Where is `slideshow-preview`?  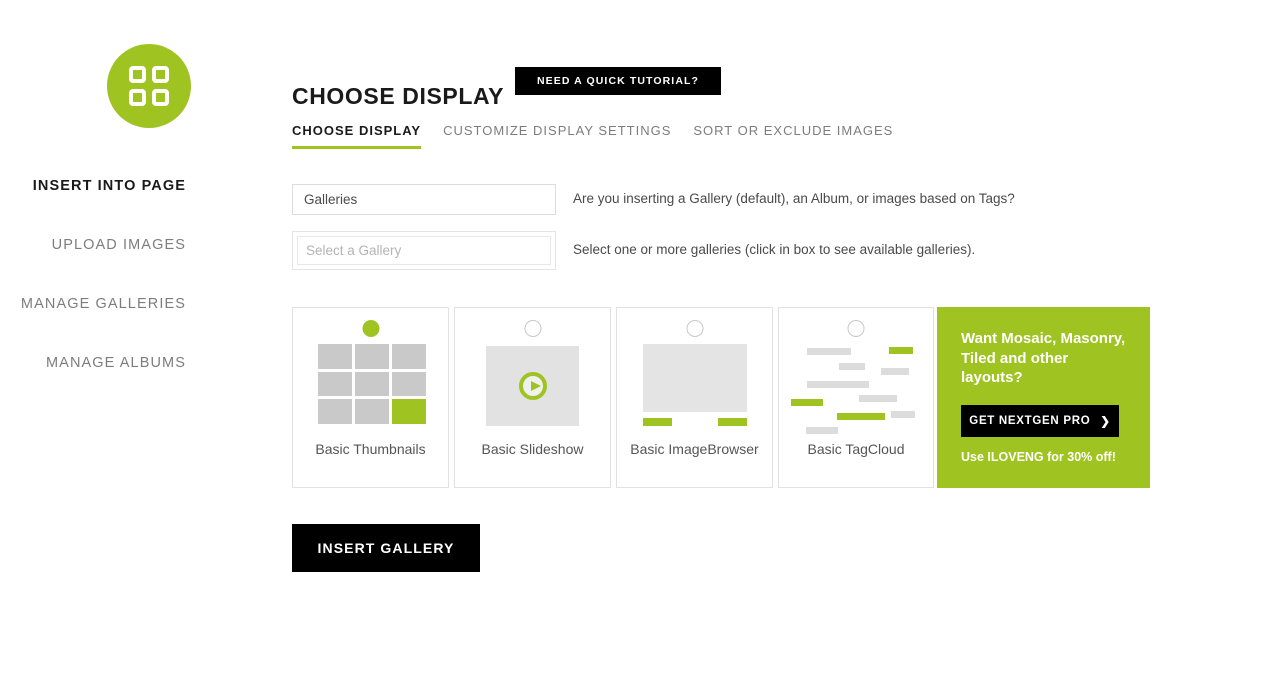
slideshow-preview is located at coordinates (532, 386).